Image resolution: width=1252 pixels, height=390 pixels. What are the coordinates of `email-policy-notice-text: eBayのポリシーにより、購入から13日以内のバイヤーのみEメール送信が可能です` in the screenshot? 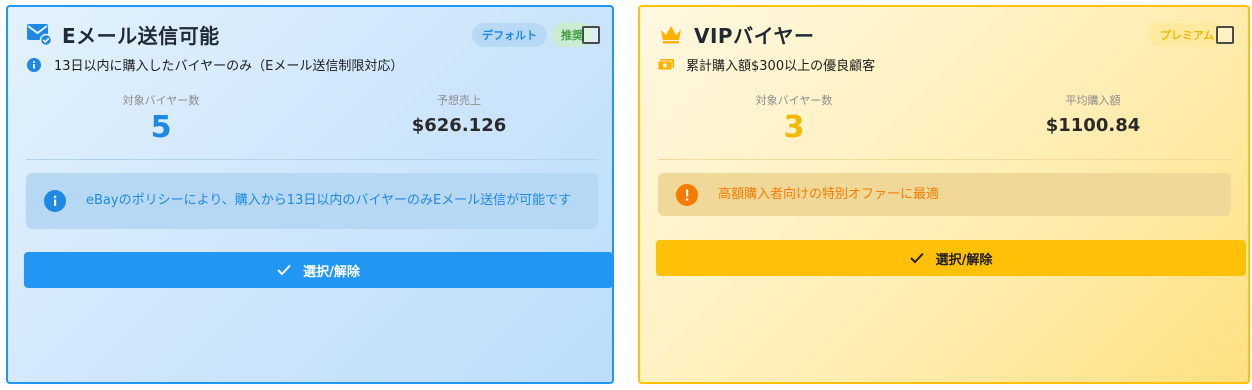 It's located at (329, 200).